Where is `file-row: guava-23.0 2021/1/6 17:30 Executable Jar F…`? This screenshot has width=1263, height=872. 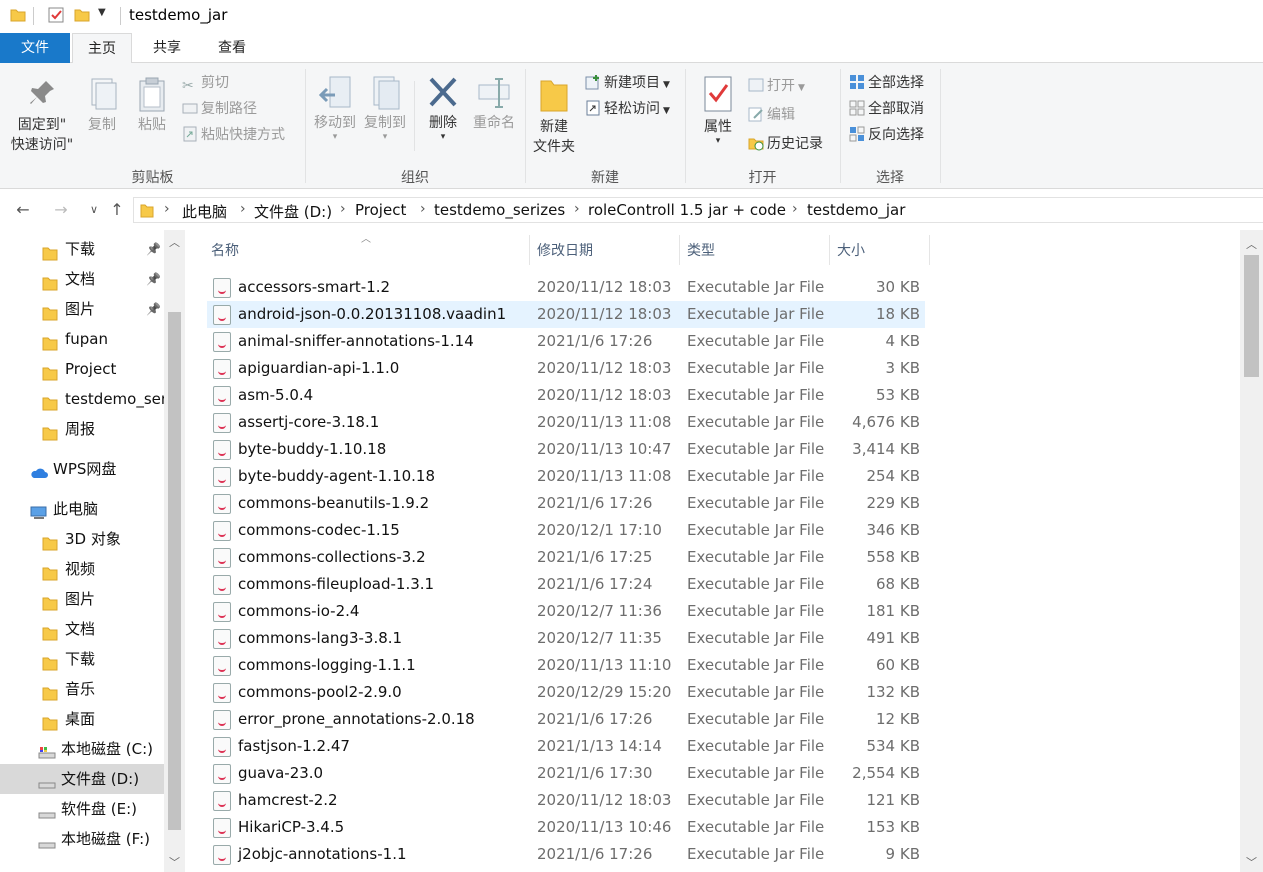 file-row: guava-23.0 2021/1/6 17:30 Executable Jar F… is located at coordinates (566, 773).